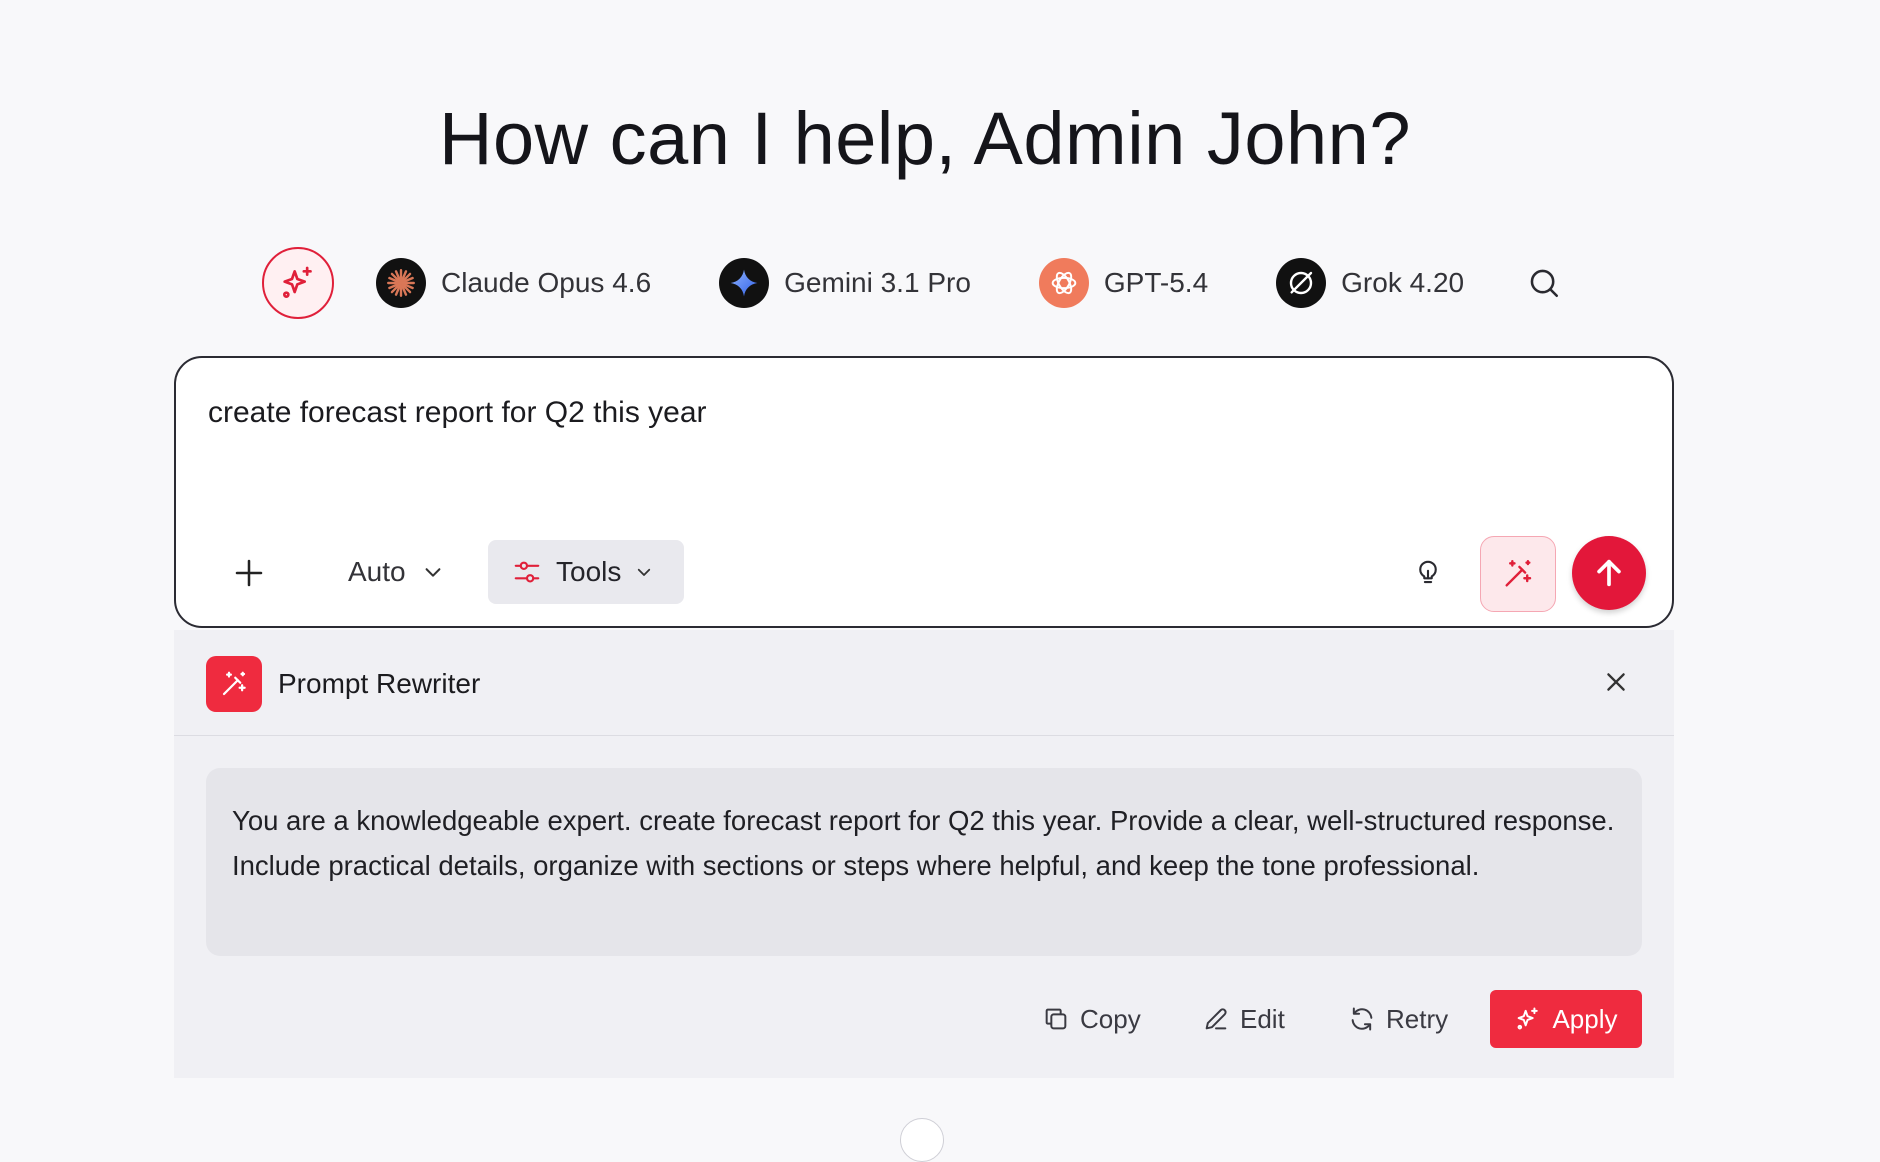 This screenshot has width=1880, height=1162. I want to click on model-name: Gemini 3.1 Pro, so click(877, 282).